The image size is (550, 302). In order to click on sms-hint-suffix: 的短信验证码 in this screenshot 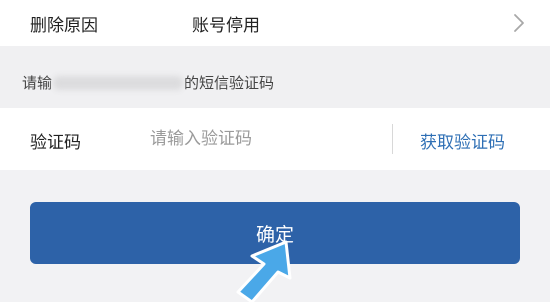, I will do `click(229, 83)`.